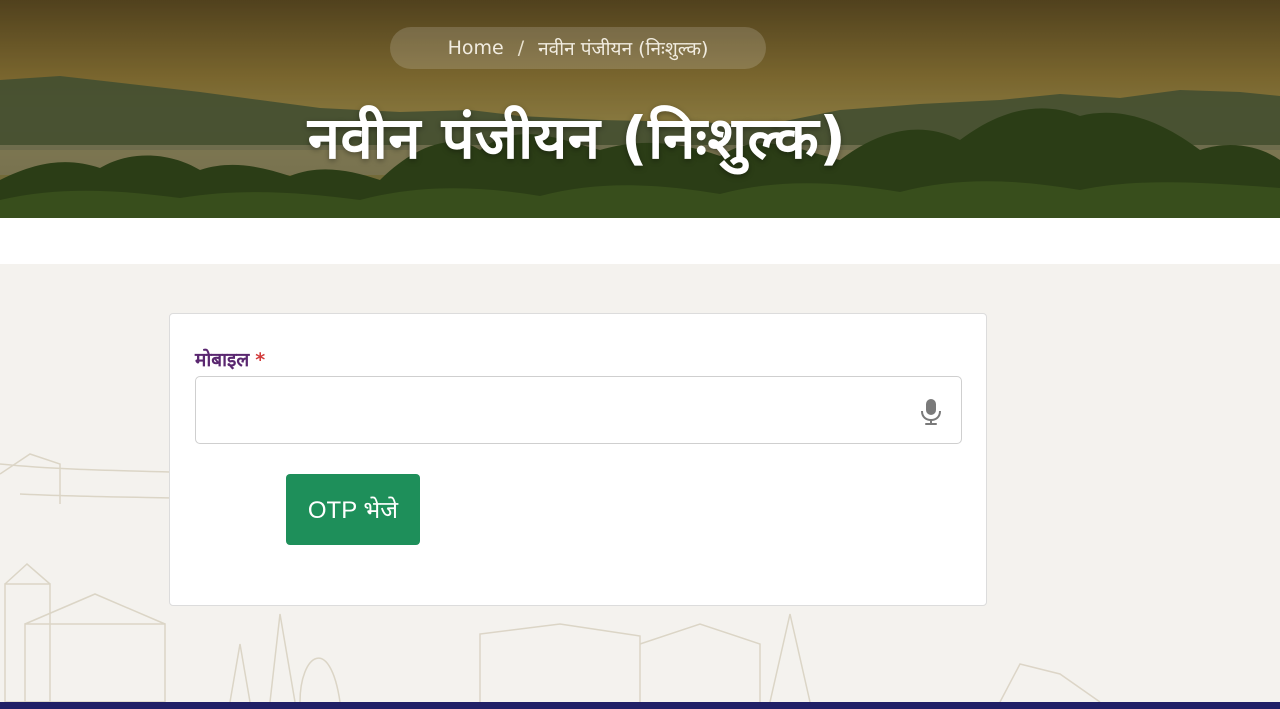 The image size is (1280, 709). What do you see at coordinates (577, 138) in the screenshot?
I see `page-title: नवीन पंजीयन (निःशुल्क)` at bounding box center [577, 138].